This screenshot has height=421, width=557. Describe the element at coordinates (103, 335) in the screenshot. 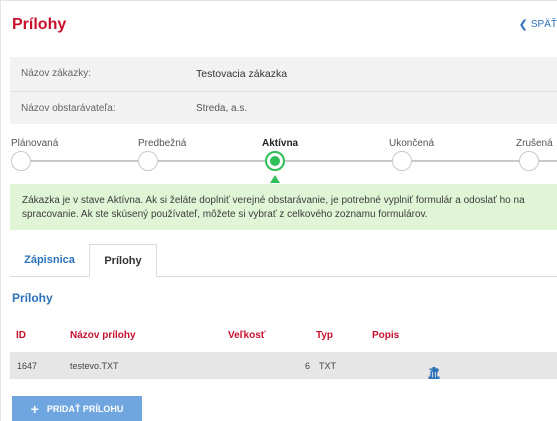

I see `column-header-name: Názov prílohy` at that location.